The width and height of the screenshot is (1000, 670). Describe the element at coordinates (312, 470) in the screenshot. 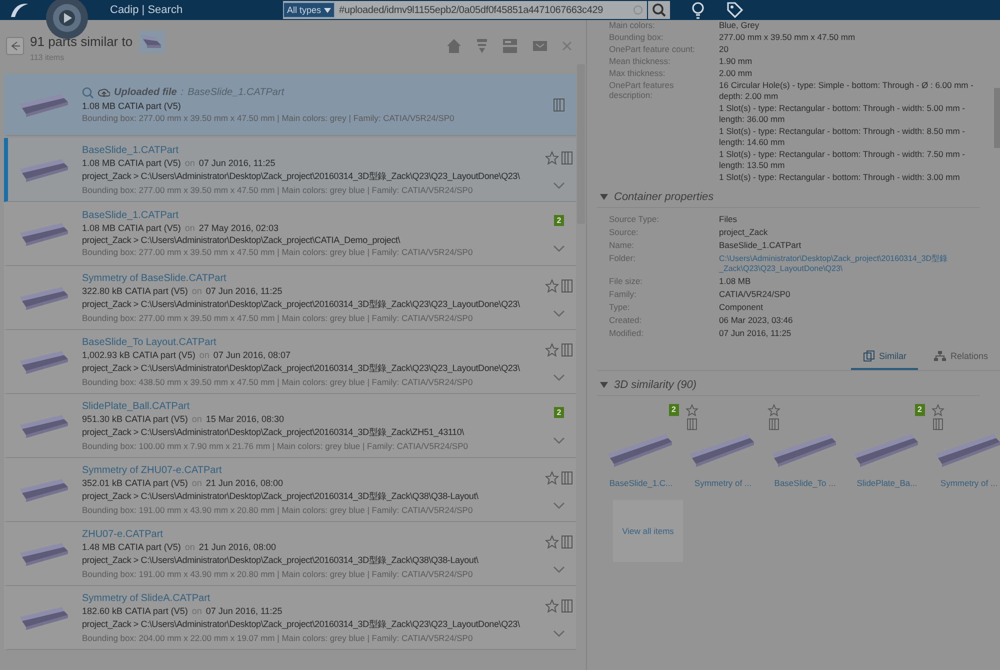

I see `result-name-link: Symmetry of ZHU07-e.CATPart` at that location.